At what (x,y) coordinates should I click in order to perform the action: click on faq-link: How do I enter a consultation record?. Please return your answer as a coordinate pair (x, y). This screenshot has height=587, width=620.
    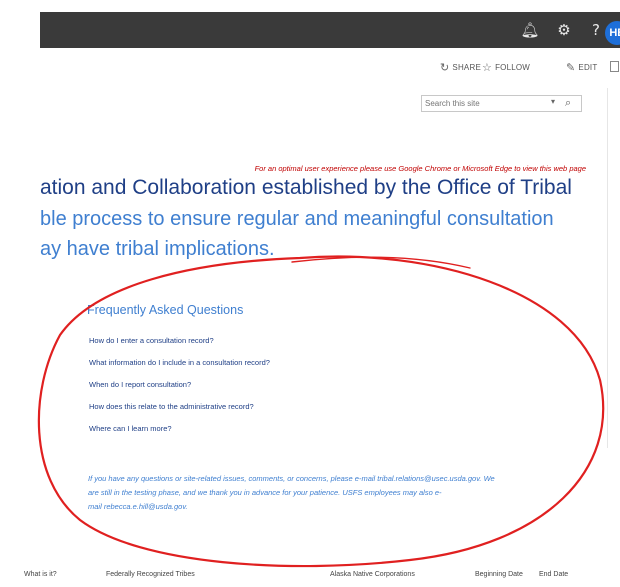
    Looking at the image, I should click on (151, 340).